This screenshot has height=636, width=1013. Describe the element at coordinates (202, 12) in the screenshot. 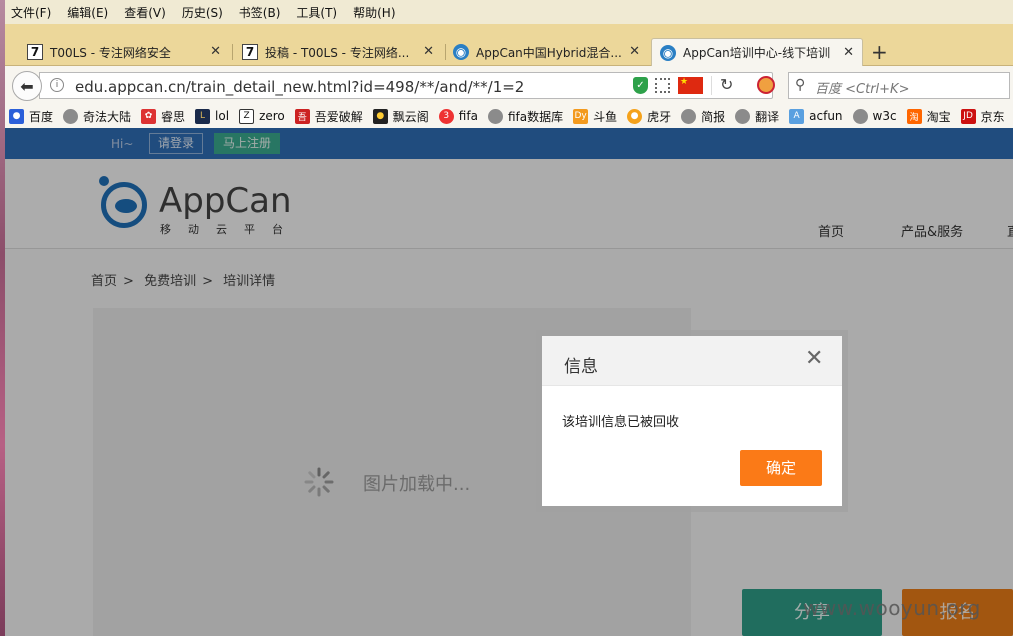

I see `menu-history: 历史(S)` at that location.